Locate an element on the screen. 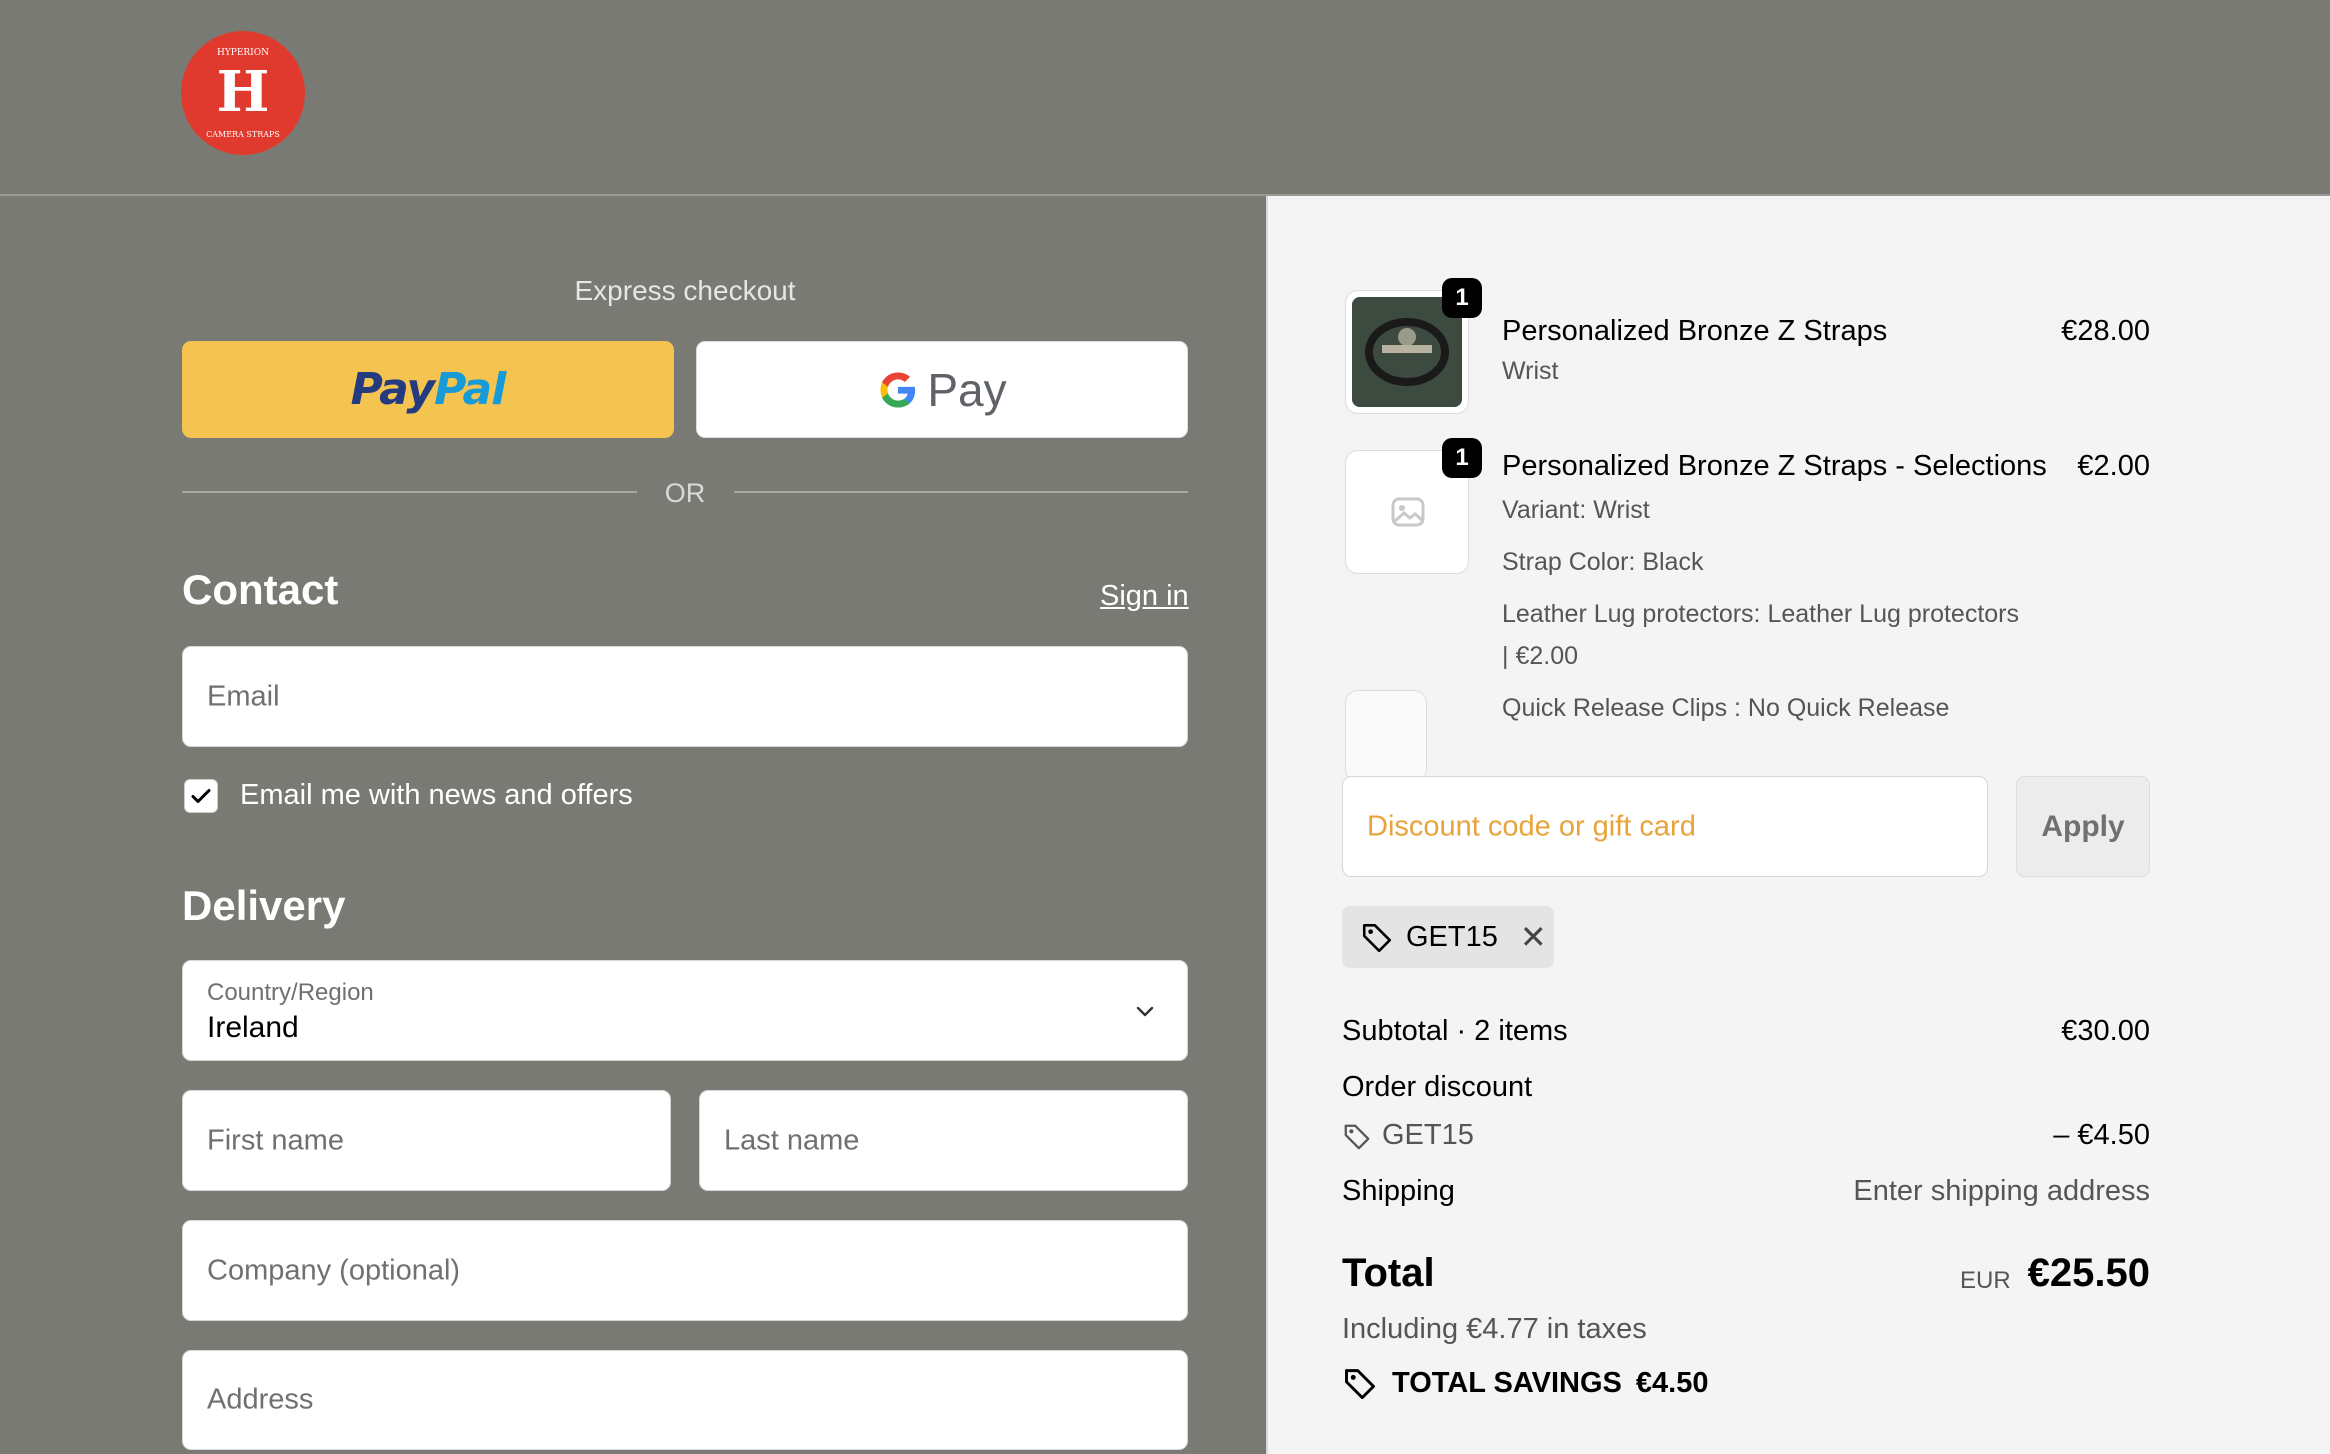  header-bar: HYPERION H CAMERA STRAPS is located at coordinates (1165, 98).